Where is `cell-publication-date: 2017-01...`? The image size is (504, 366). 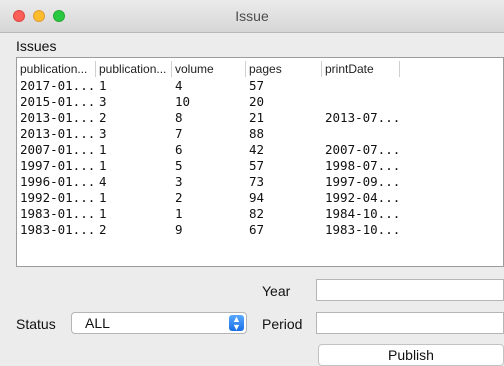 cell-publication-date: 2017-01... is located at coordinates (58, 85).